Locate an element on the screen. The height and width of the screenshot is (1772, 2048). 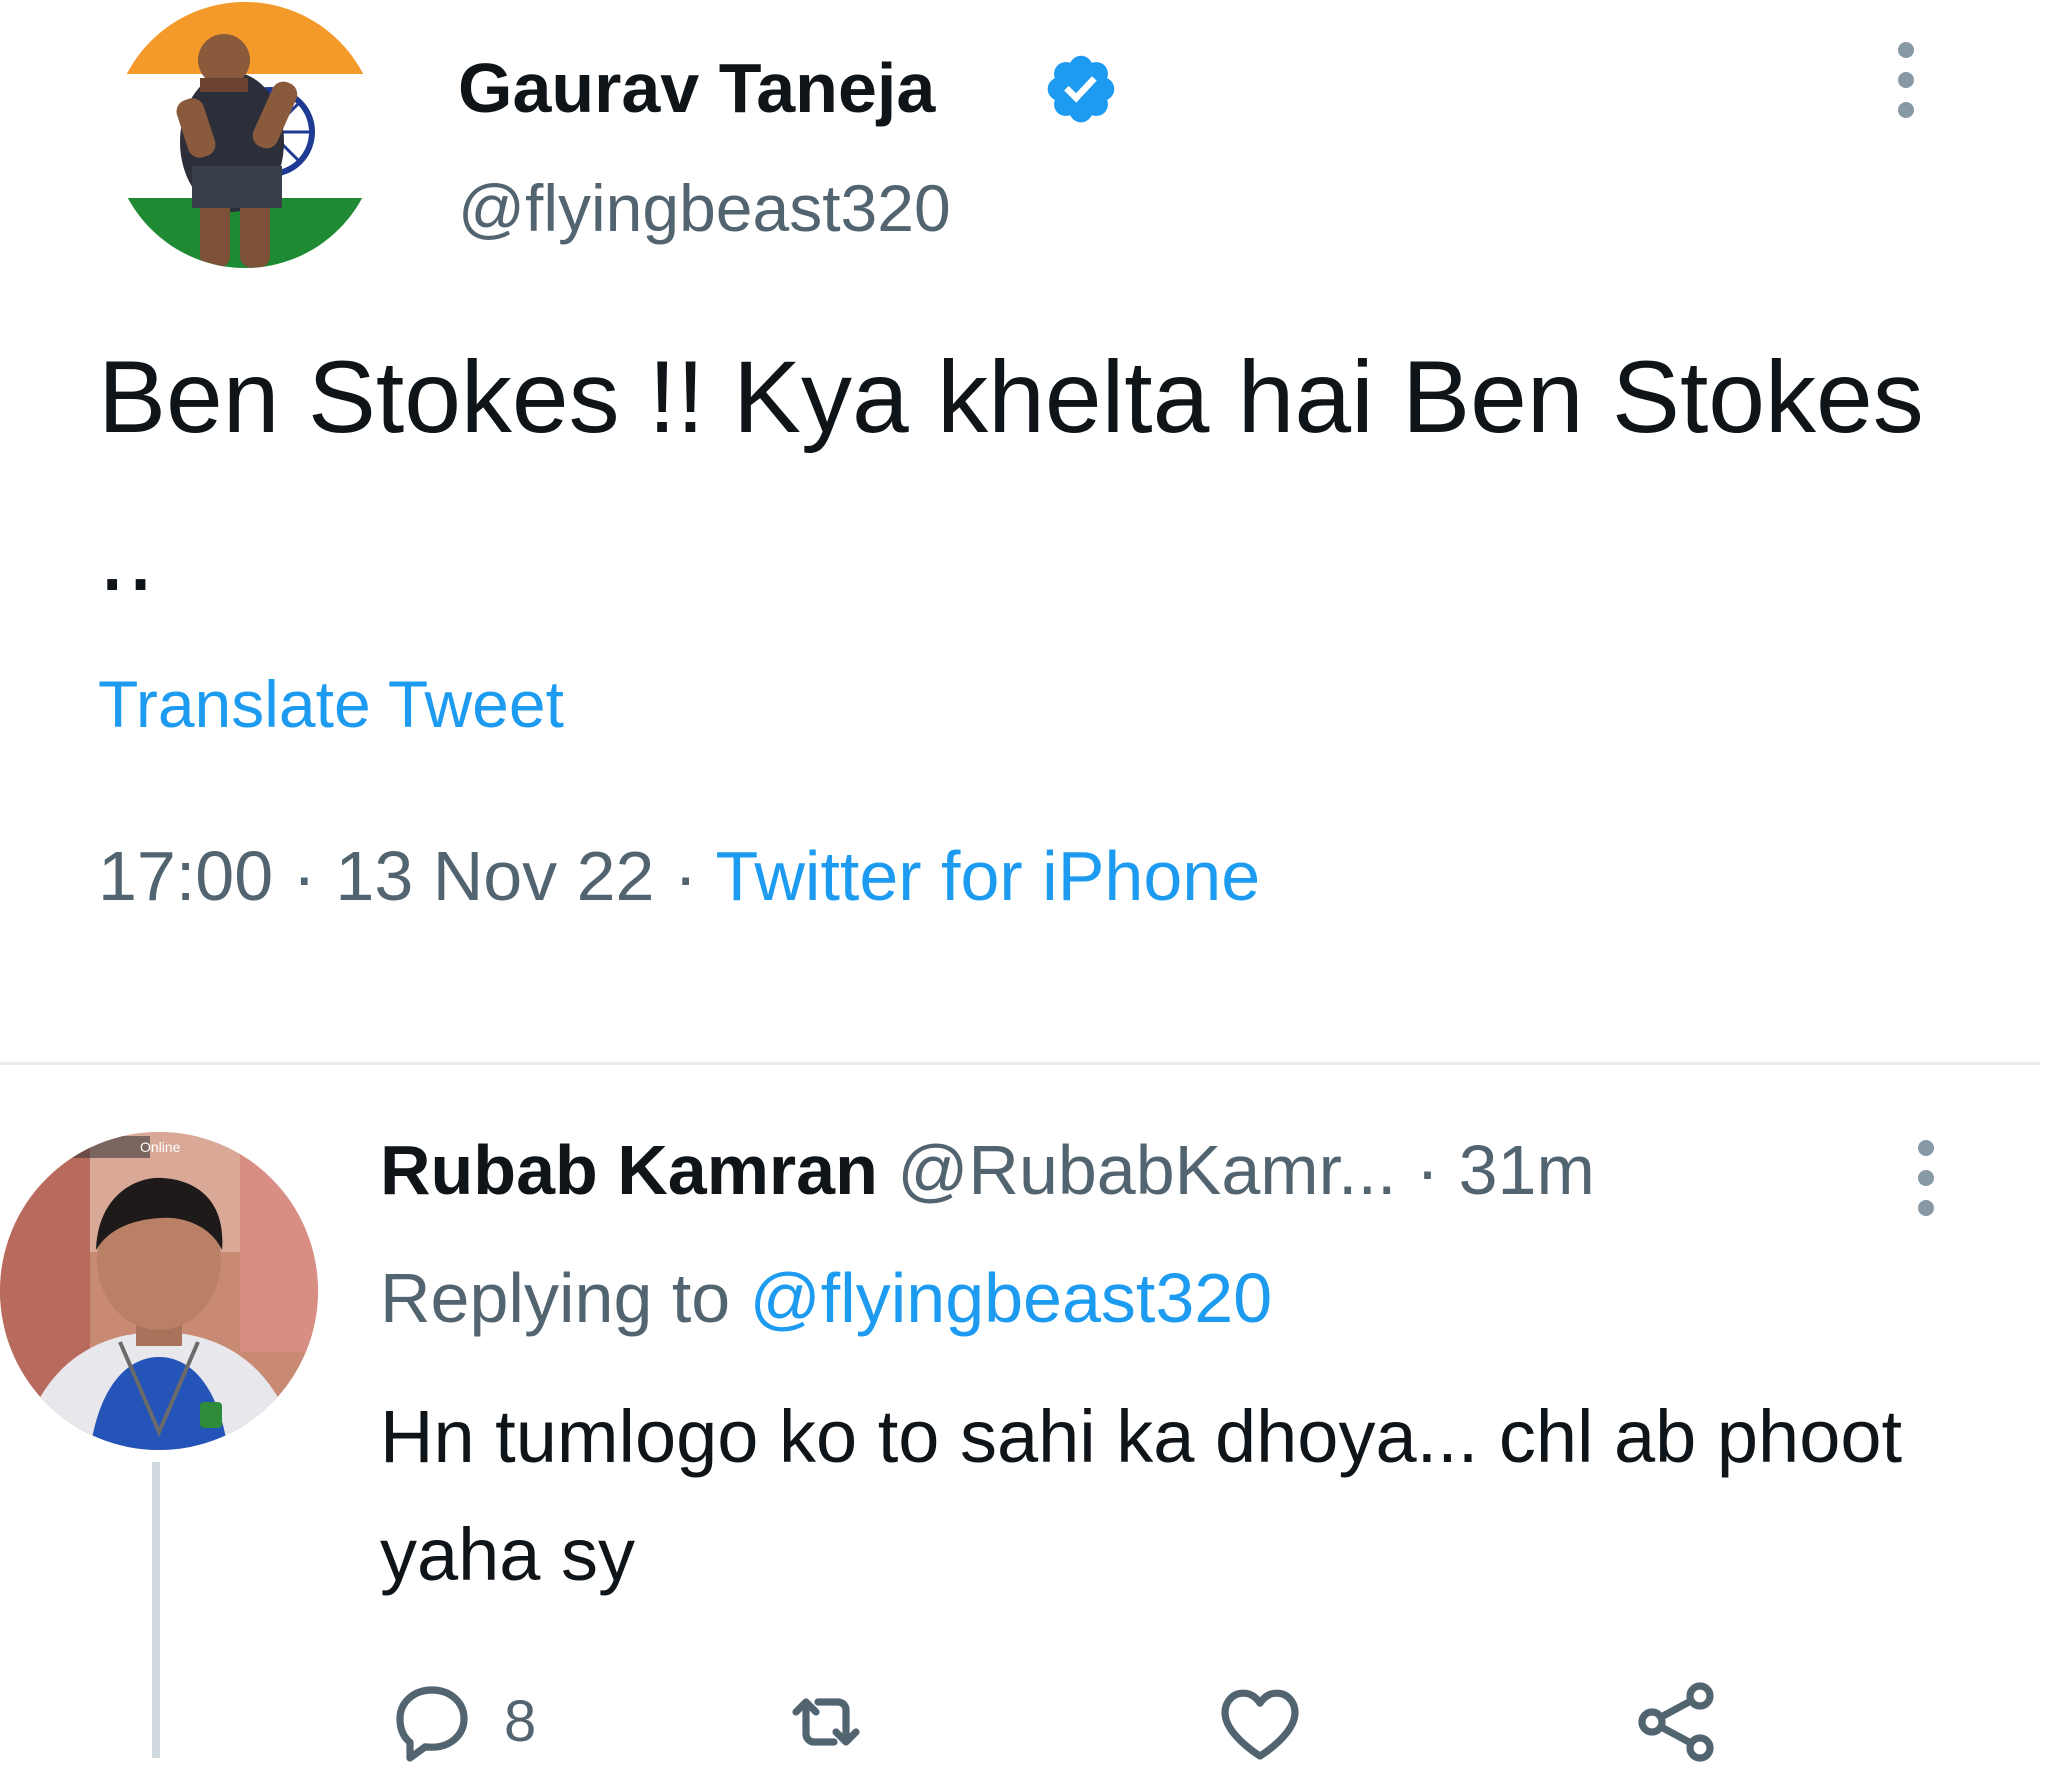
reply-timestamp: 31m is located at coordinates (1527, 1170).